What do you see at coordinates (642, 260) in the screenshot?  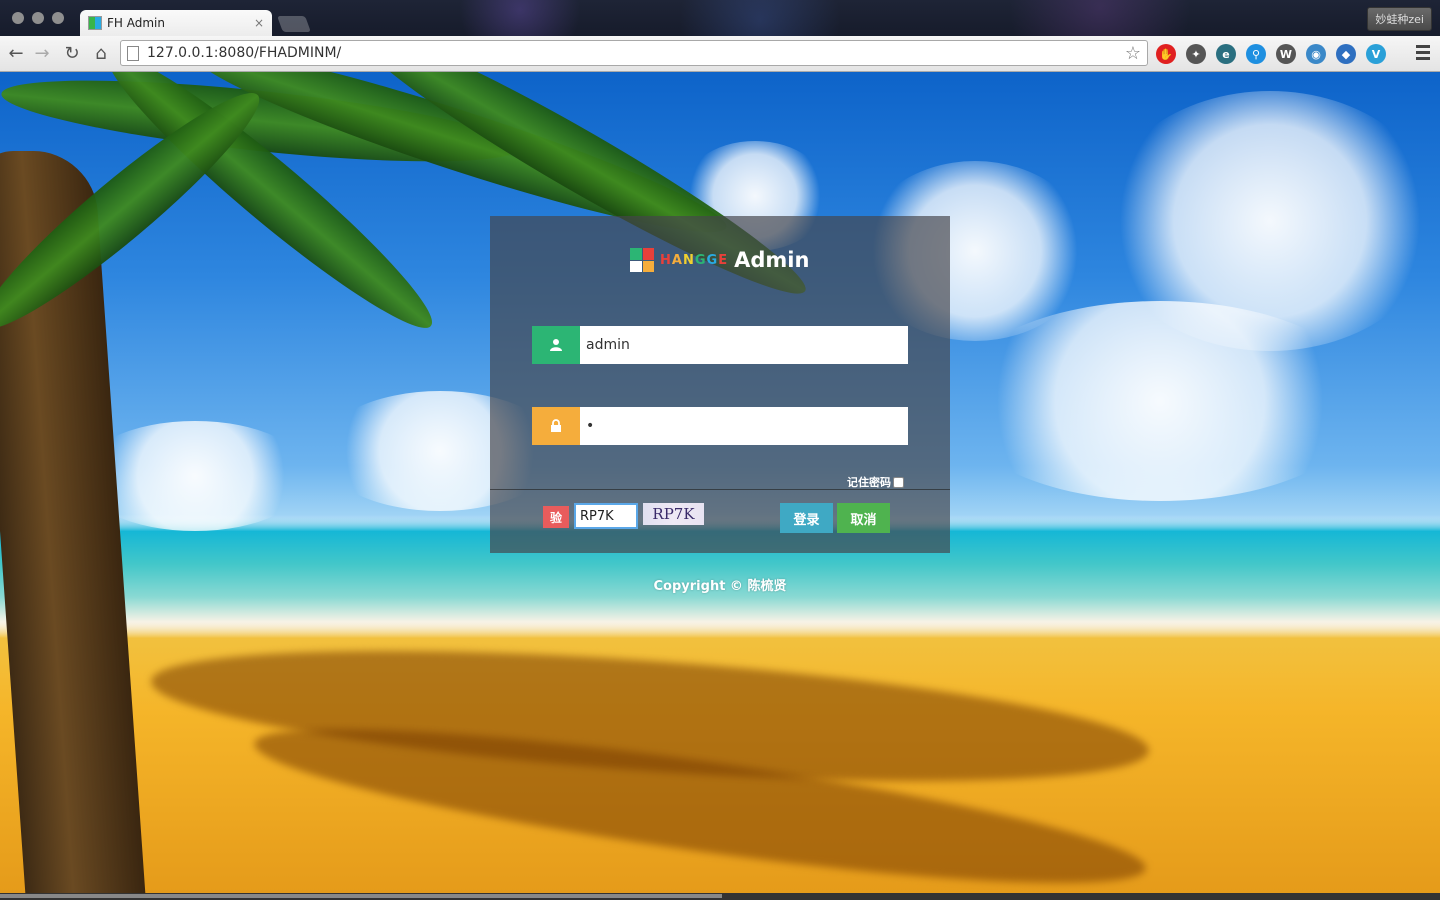 I see `logo-mark-icon` at bounding box center [642, 260].